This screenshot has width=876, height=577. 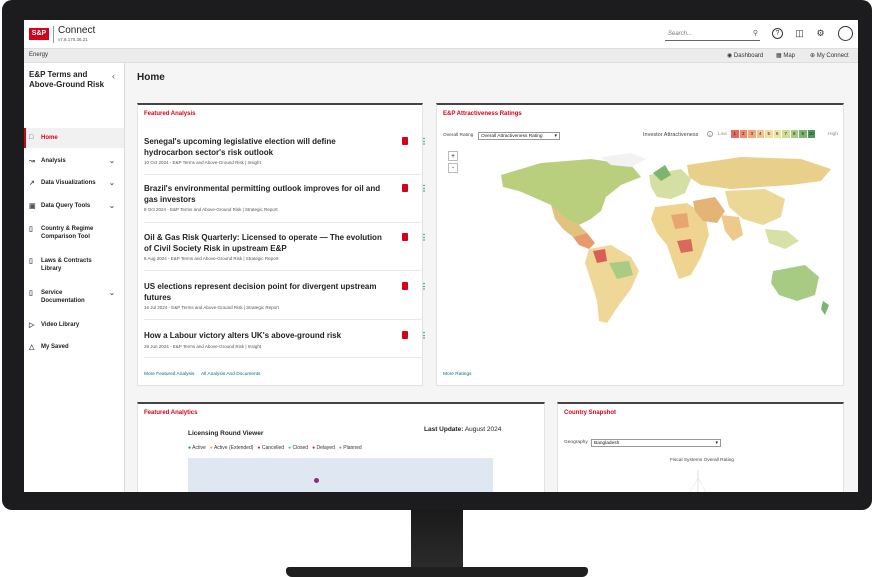 I want to click on high-label: High, so click(x=833, y=134).